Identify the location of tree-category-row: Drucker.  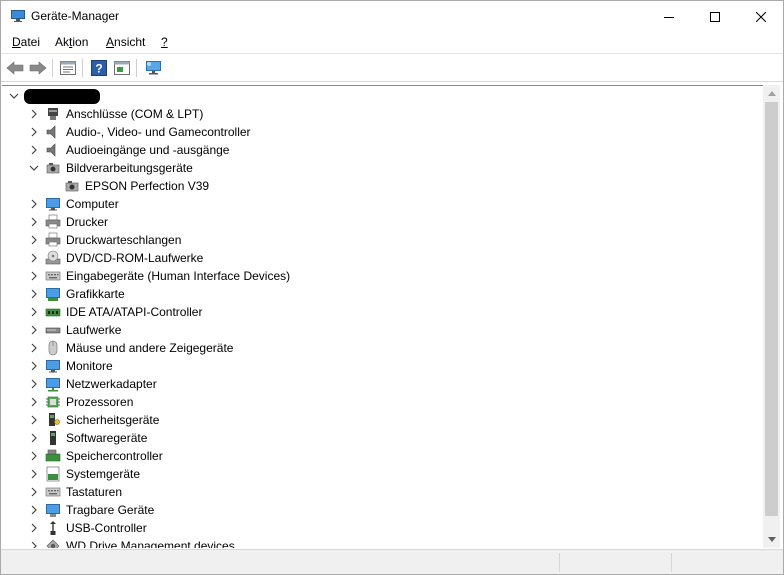
(382, 222).